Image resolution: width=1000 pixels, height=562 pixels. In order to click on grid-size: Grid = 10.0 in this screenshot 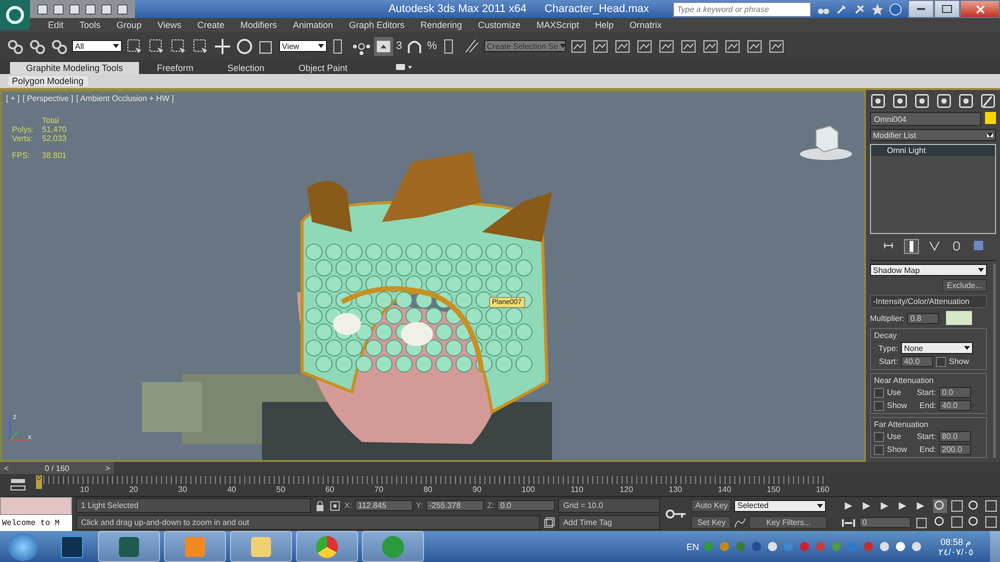, I will do `click(609, 505)`.